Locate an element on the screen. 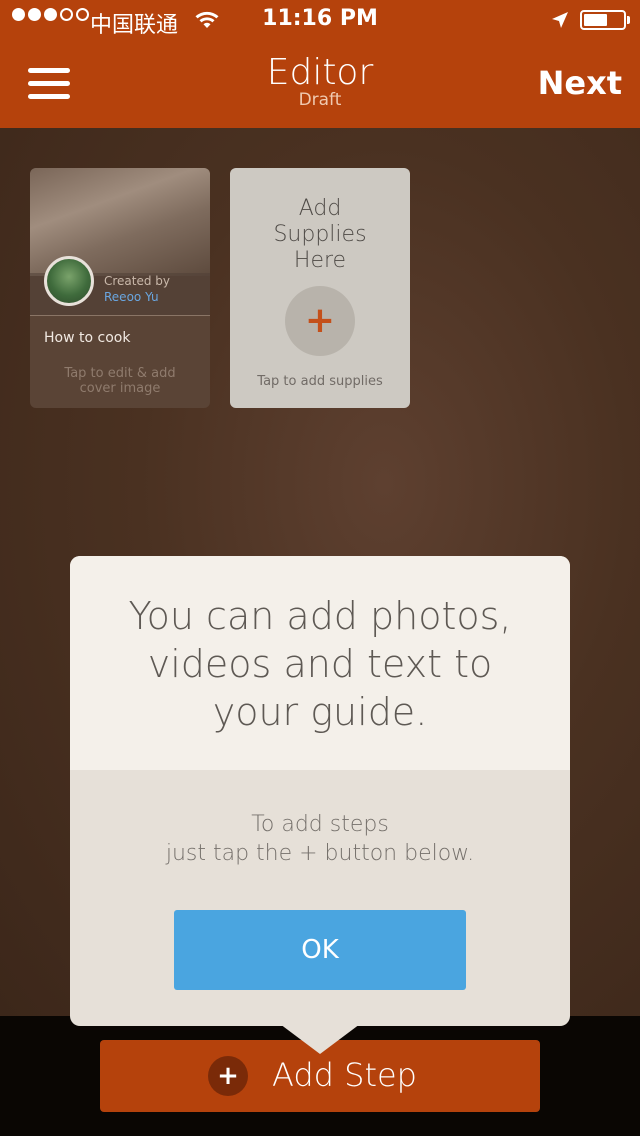 This screenshot has width=640, height=1136. supplies-title: Add Supplies Here is located at coordinates (320, 235).